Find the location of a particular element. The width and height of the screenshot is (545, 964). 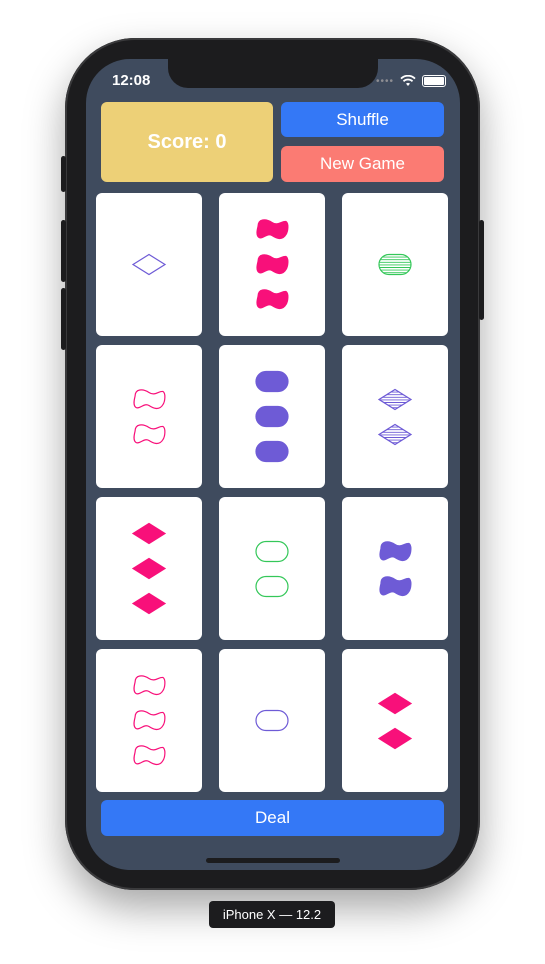

card-3-purple-solid-oval is located at coordinates (272, 416).